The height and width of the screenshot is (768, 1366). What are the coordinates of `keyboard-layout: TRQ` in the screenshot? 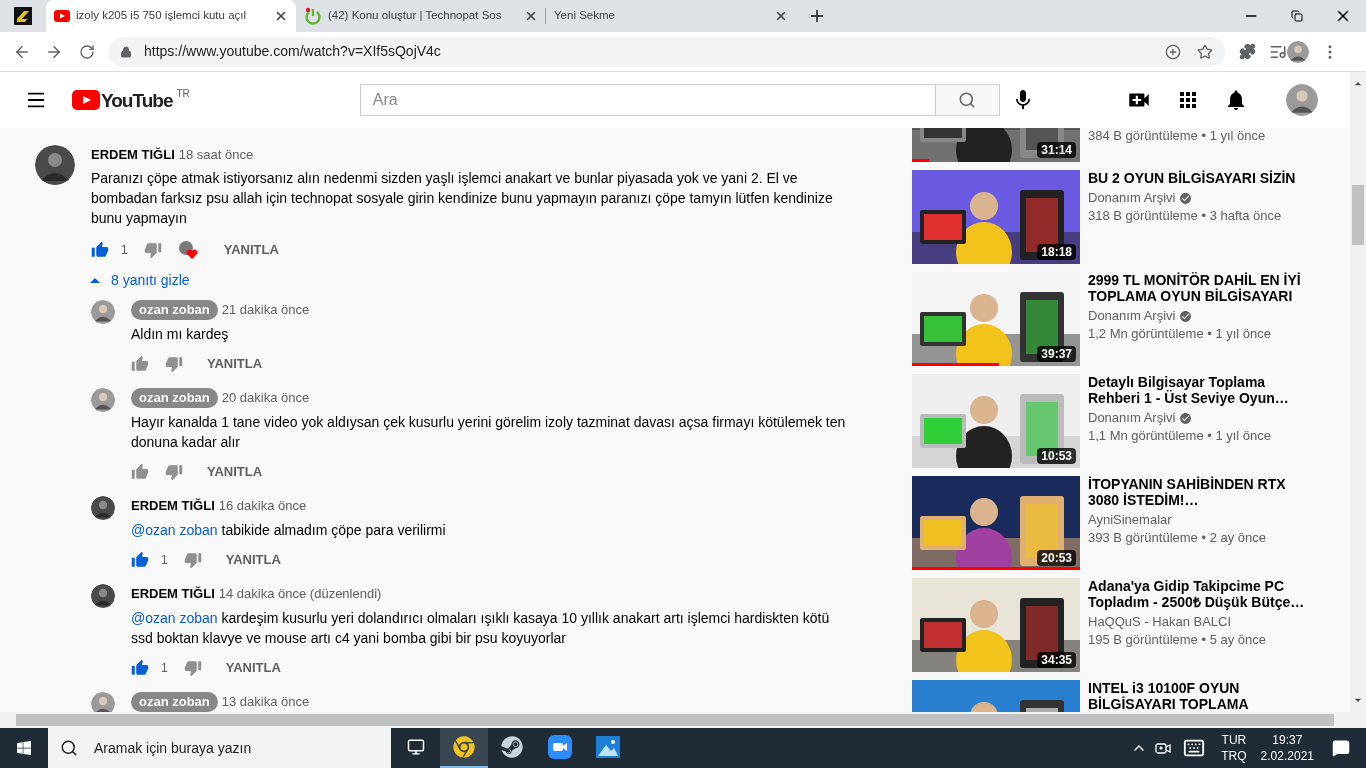 It's located at (1234, 756).